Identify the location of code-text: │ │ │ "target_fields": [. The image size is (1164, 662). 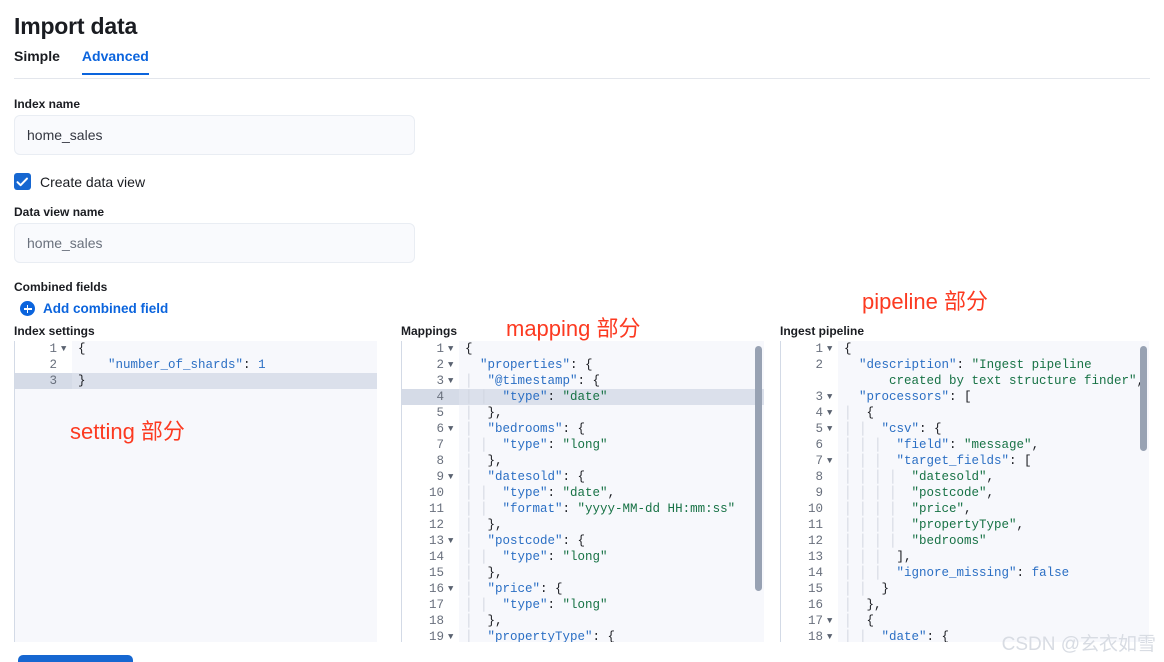
(938, 461).